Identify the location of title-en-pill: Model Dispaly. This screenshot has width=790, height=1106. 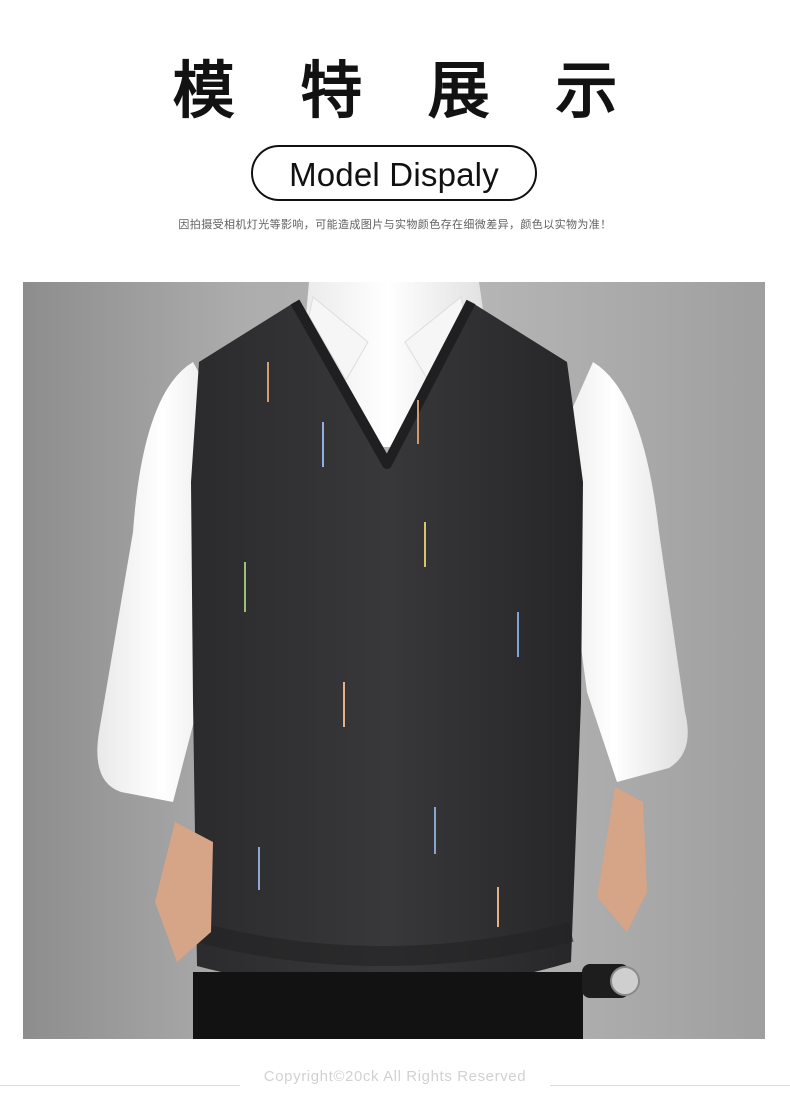
(394, 173).